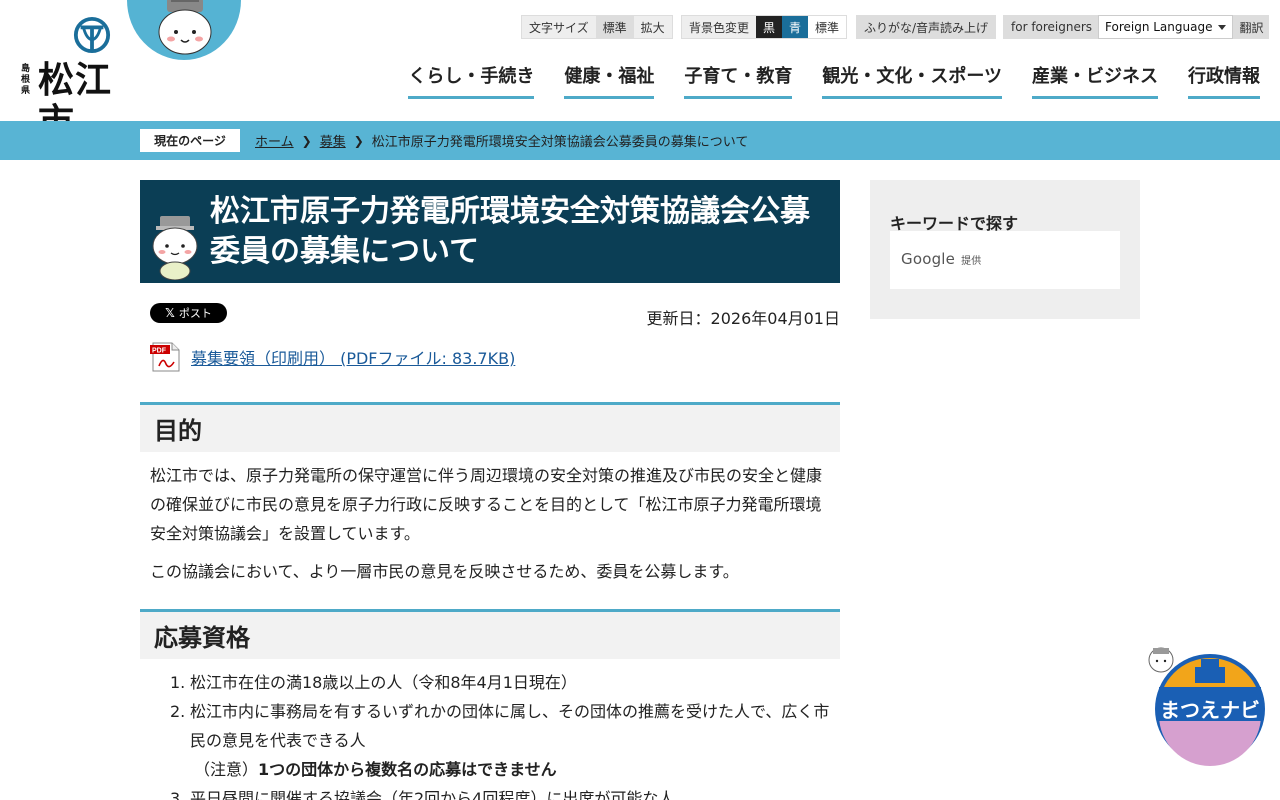 The height and width of the screenshot is (800, 1280). I want to click on background-color-controls: 背景色変更 黒 青 標準, so click(764, 27).